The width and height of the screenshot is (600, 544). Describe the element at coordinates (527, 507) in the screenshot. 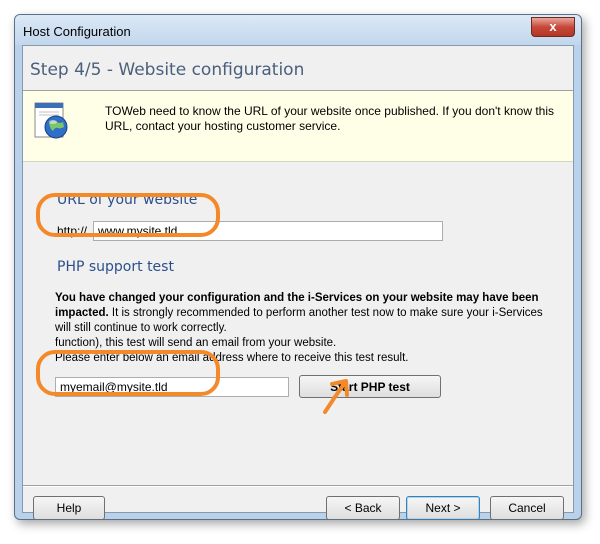

I see `cancel-button: Cancel` at that location.